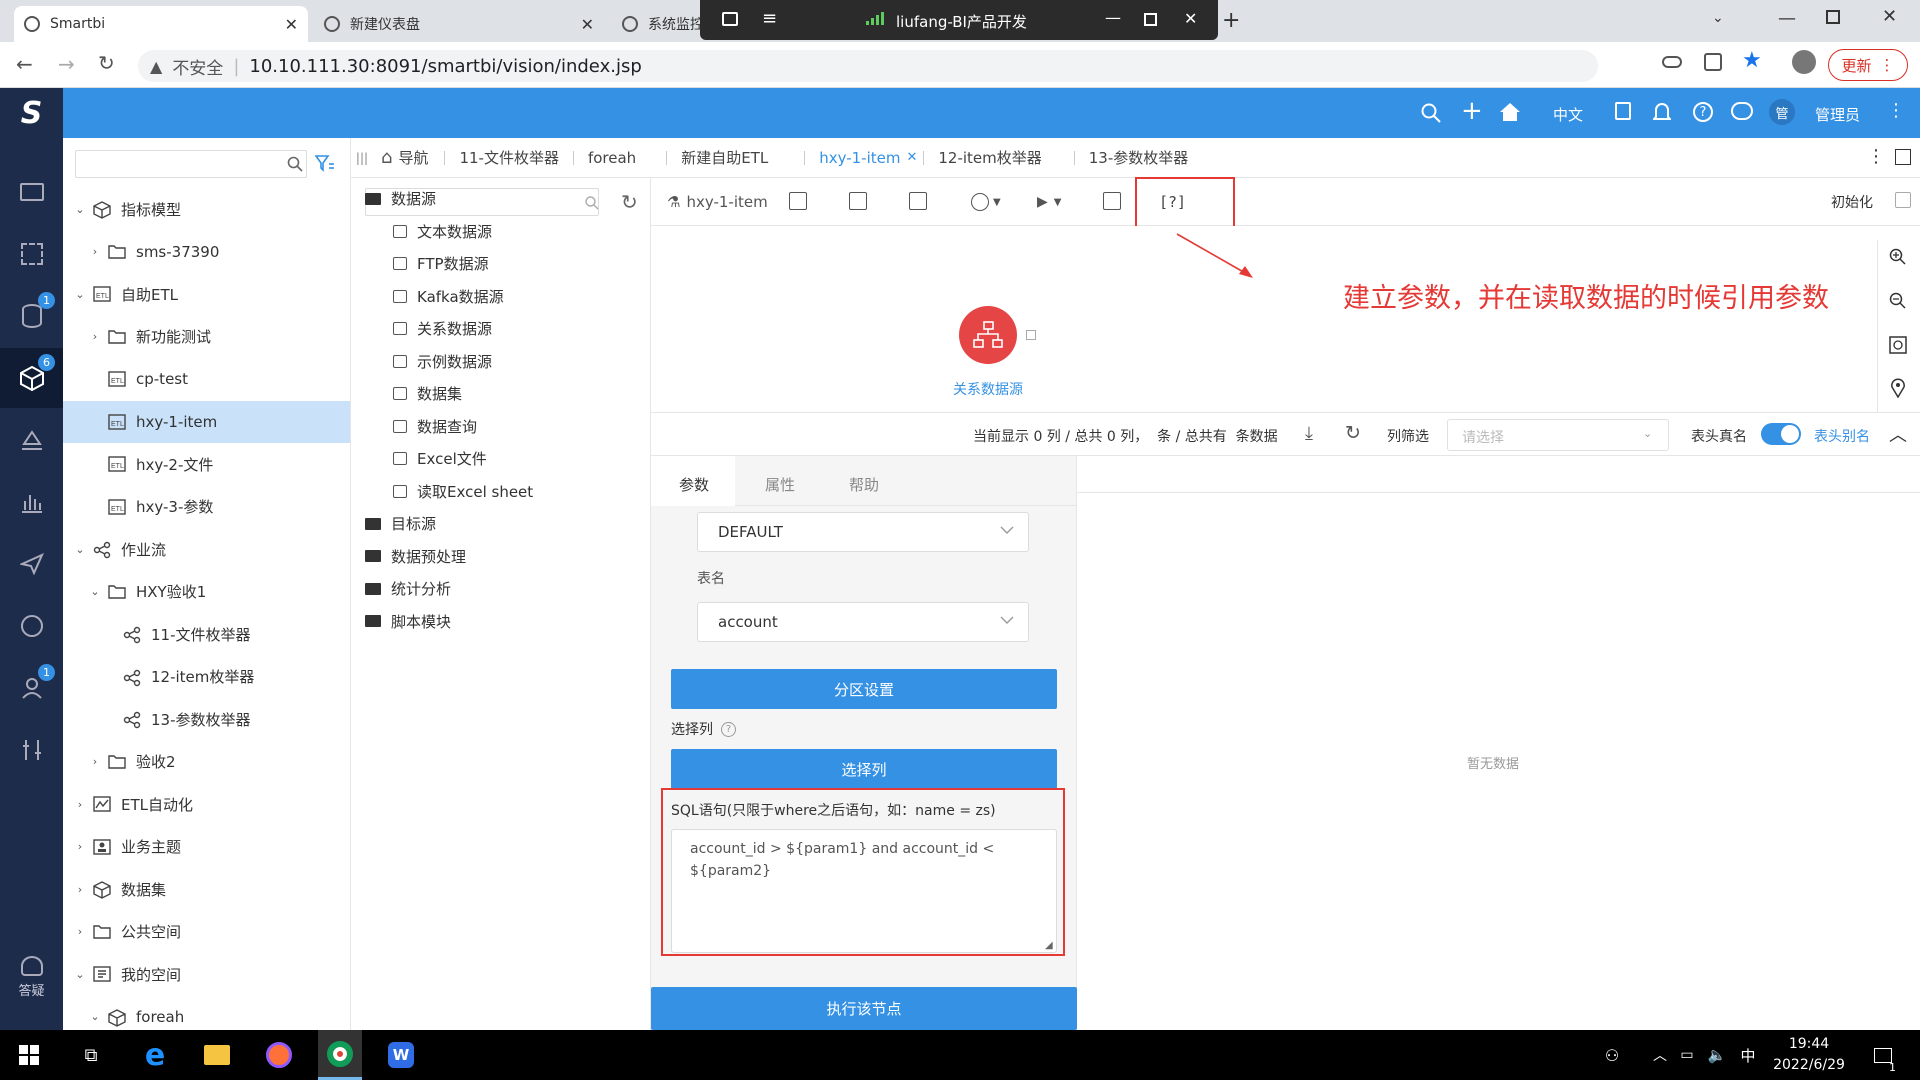  What do you see at coordinates (855, 157) in the screenshot?
I see `tab-item-active: hxy-1-item` at bounding box center [855, 157].